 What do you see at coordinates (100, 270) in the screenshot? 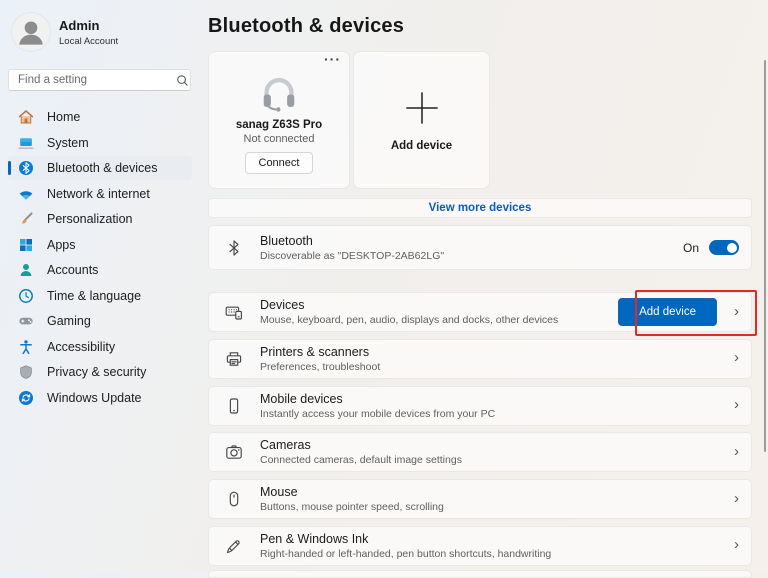
I see `sidebar-item-accounts: Accounts` at bounding box center [100, 270].